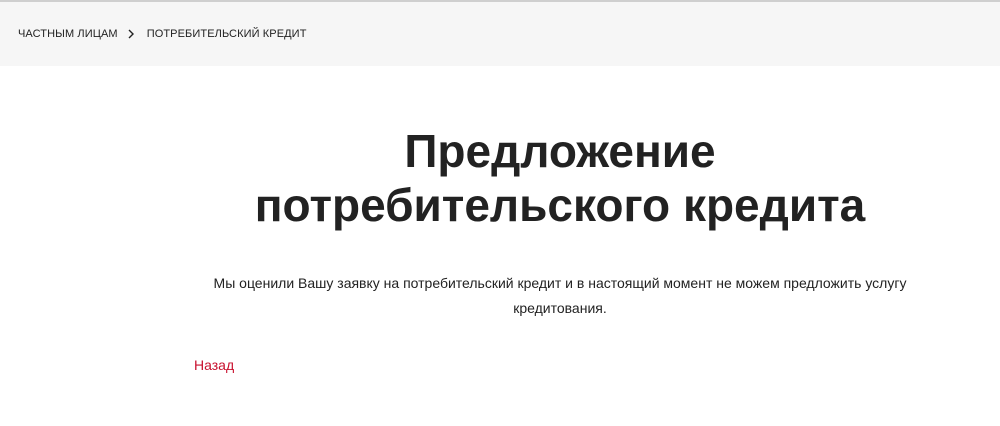 Image resolution: width=1000 pixels, height=426 pixels. What do you see at coordinates (226, 34) in the screenshot?
I see `breadcrumb-item-consumer-credit: ПОТРЕБИТЕЛЬСКИЙ КРЕДИТ` at bounding box center [226, 34].